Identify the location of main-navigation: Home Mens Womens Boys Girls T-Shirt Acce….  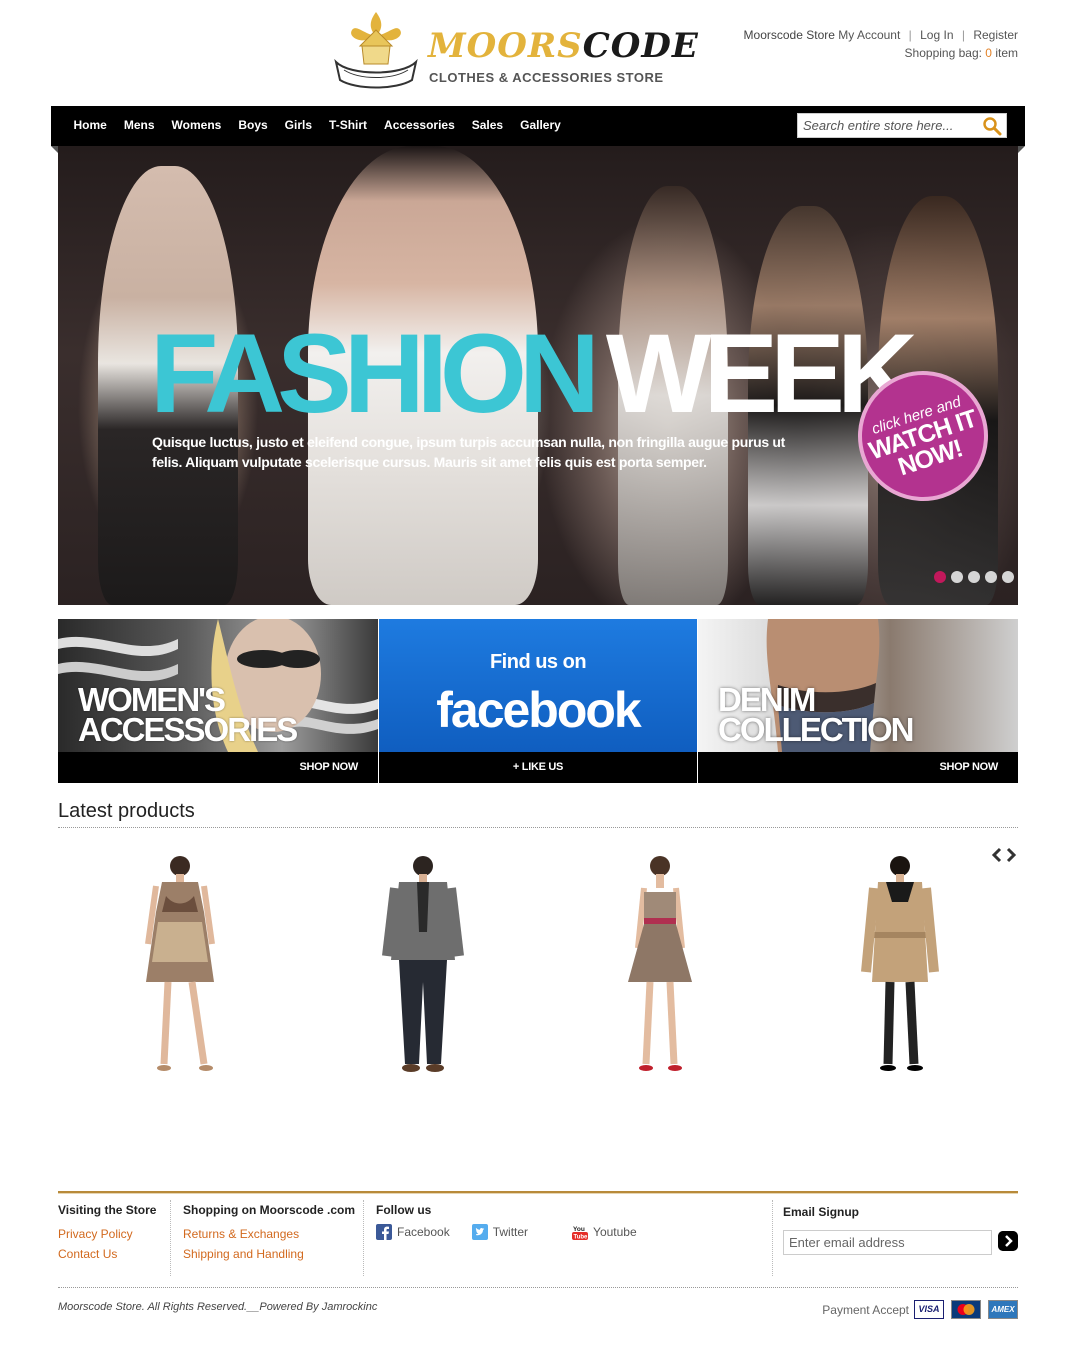
(538, 126).